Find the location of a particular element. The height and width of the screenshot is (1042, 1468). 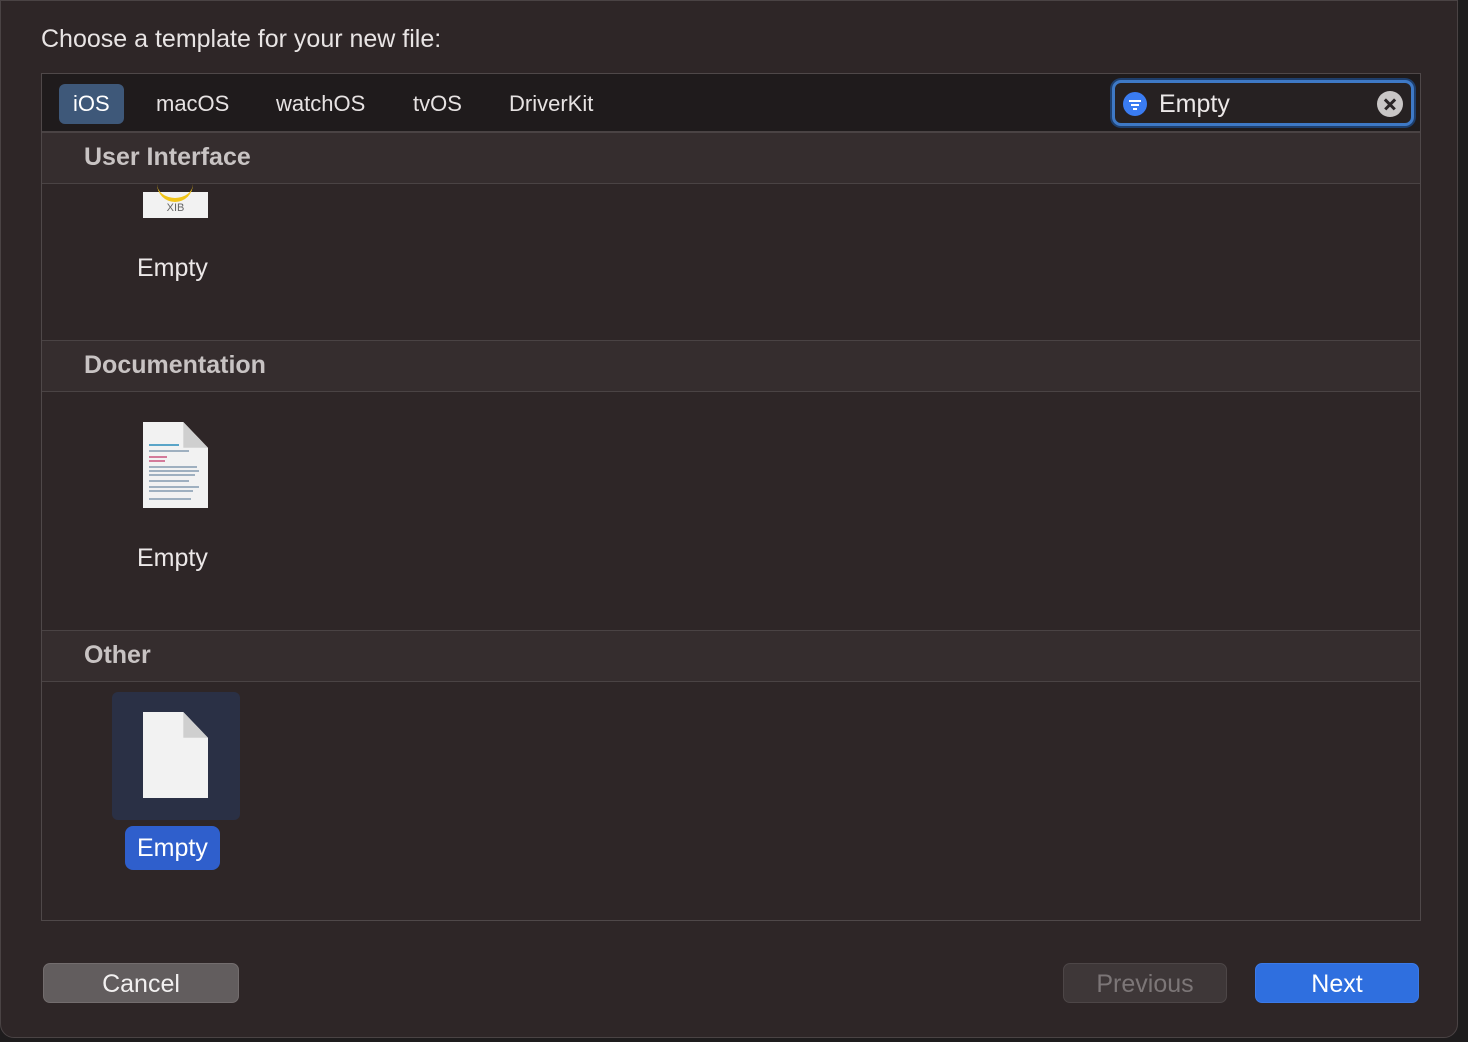

xib-file-icon: XIB is located at coordinates (175, 205).